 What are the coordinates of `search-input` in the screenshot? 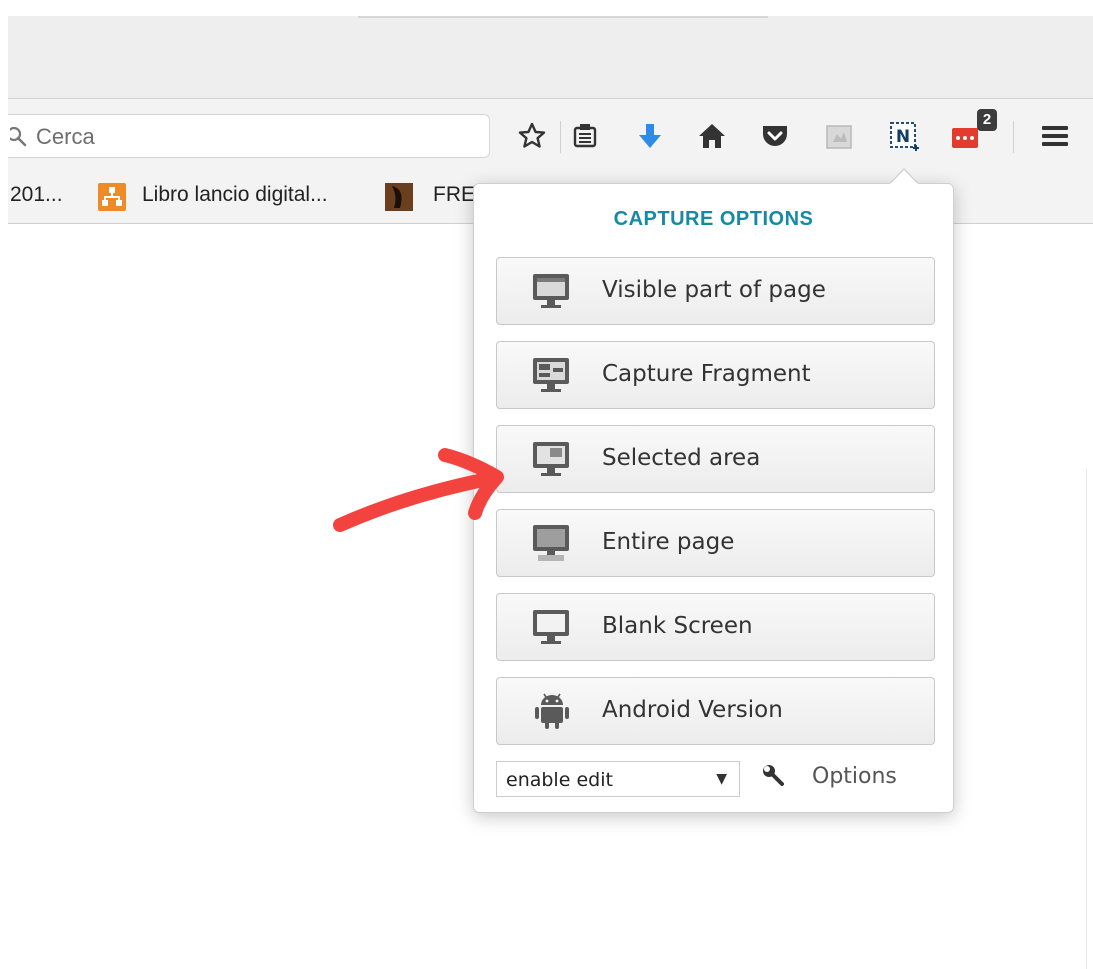 It's located at (251, 137).